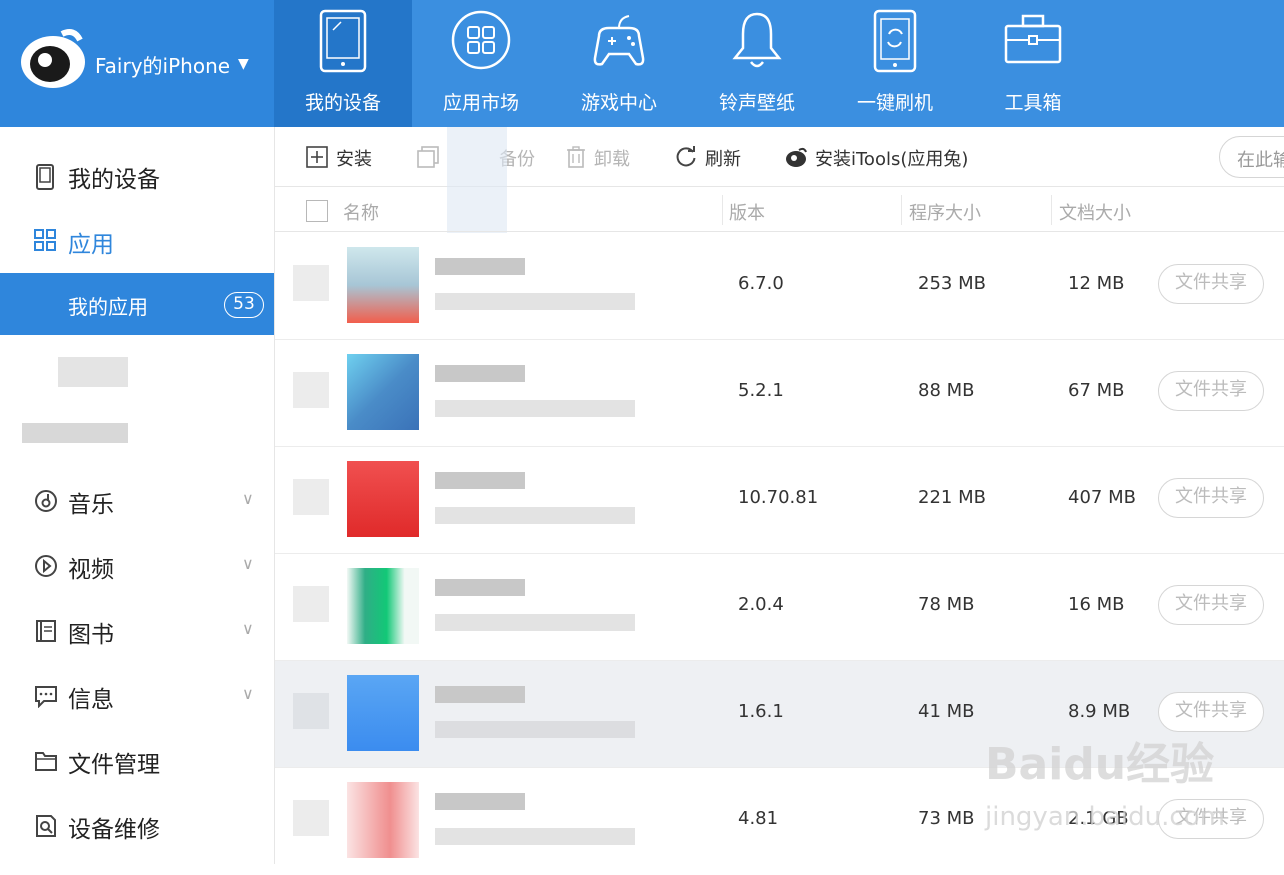 This screenshot has height=875, width=1284. I want to click on column-name: 名称, so click(361, 212).